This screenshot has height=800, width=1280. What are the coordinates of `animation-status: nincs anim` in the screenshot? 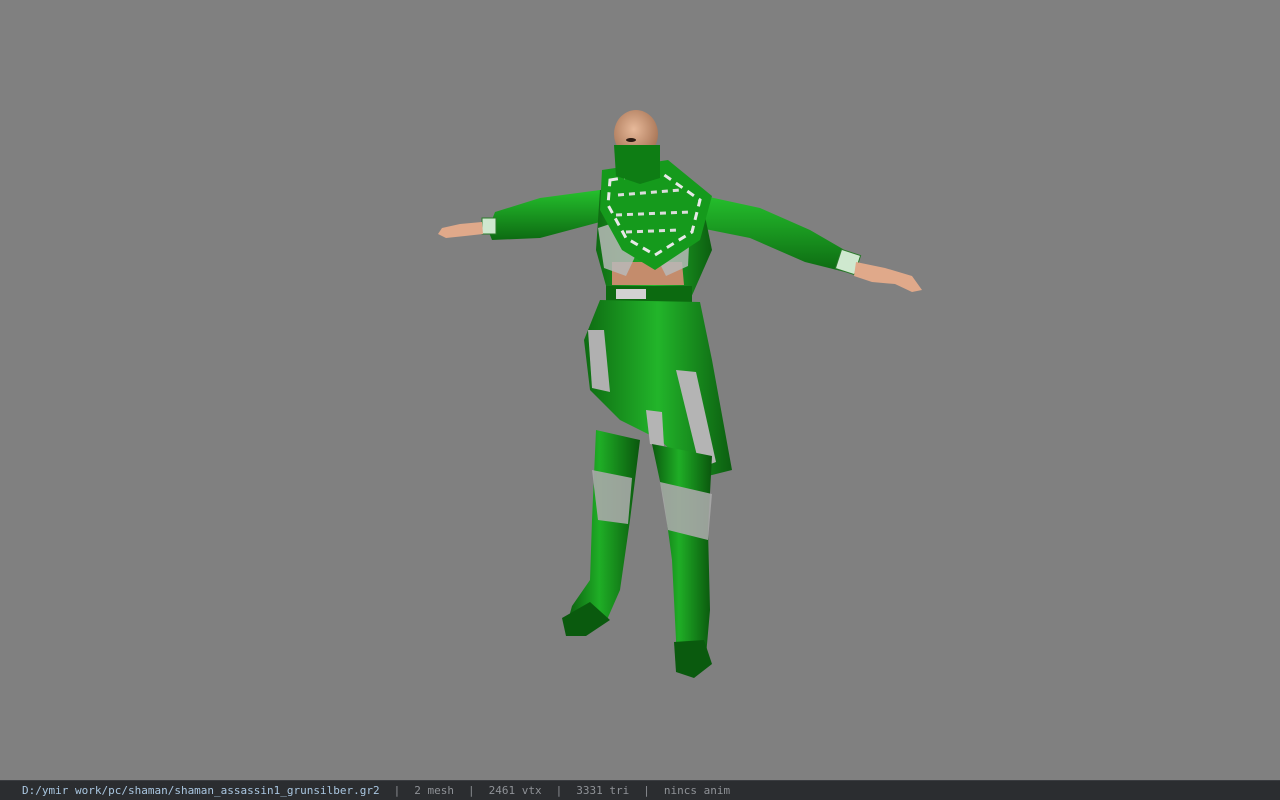 It's located at (697, 790).